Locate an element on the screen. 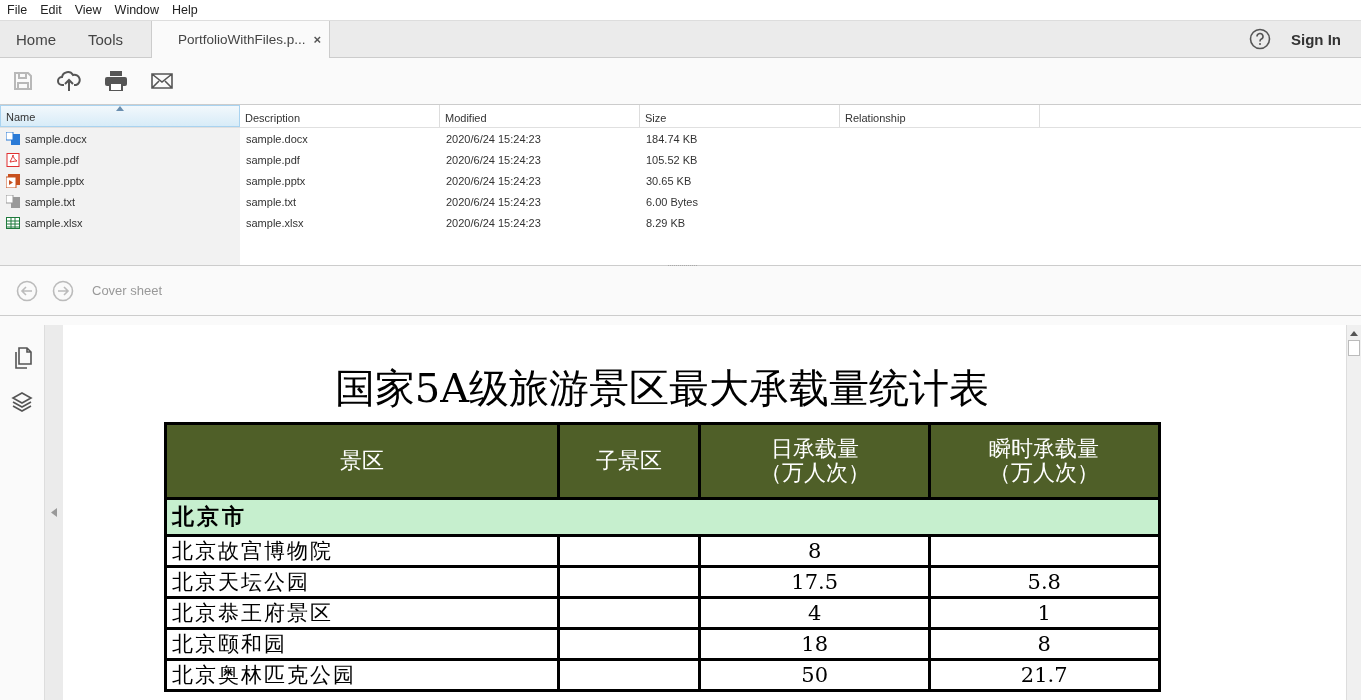  table-cell-text: sample.pptx is located at coordinates (276, 180).